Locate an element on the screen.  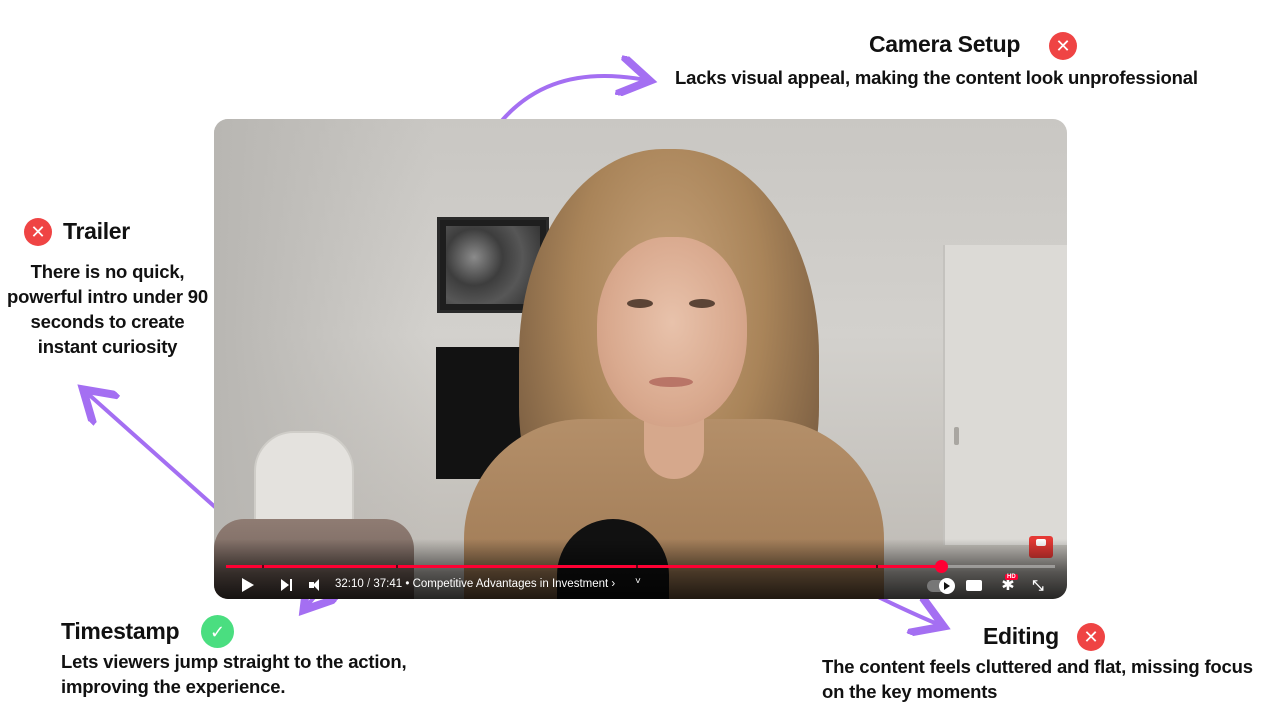
door is located at coordinates (1005, 395).